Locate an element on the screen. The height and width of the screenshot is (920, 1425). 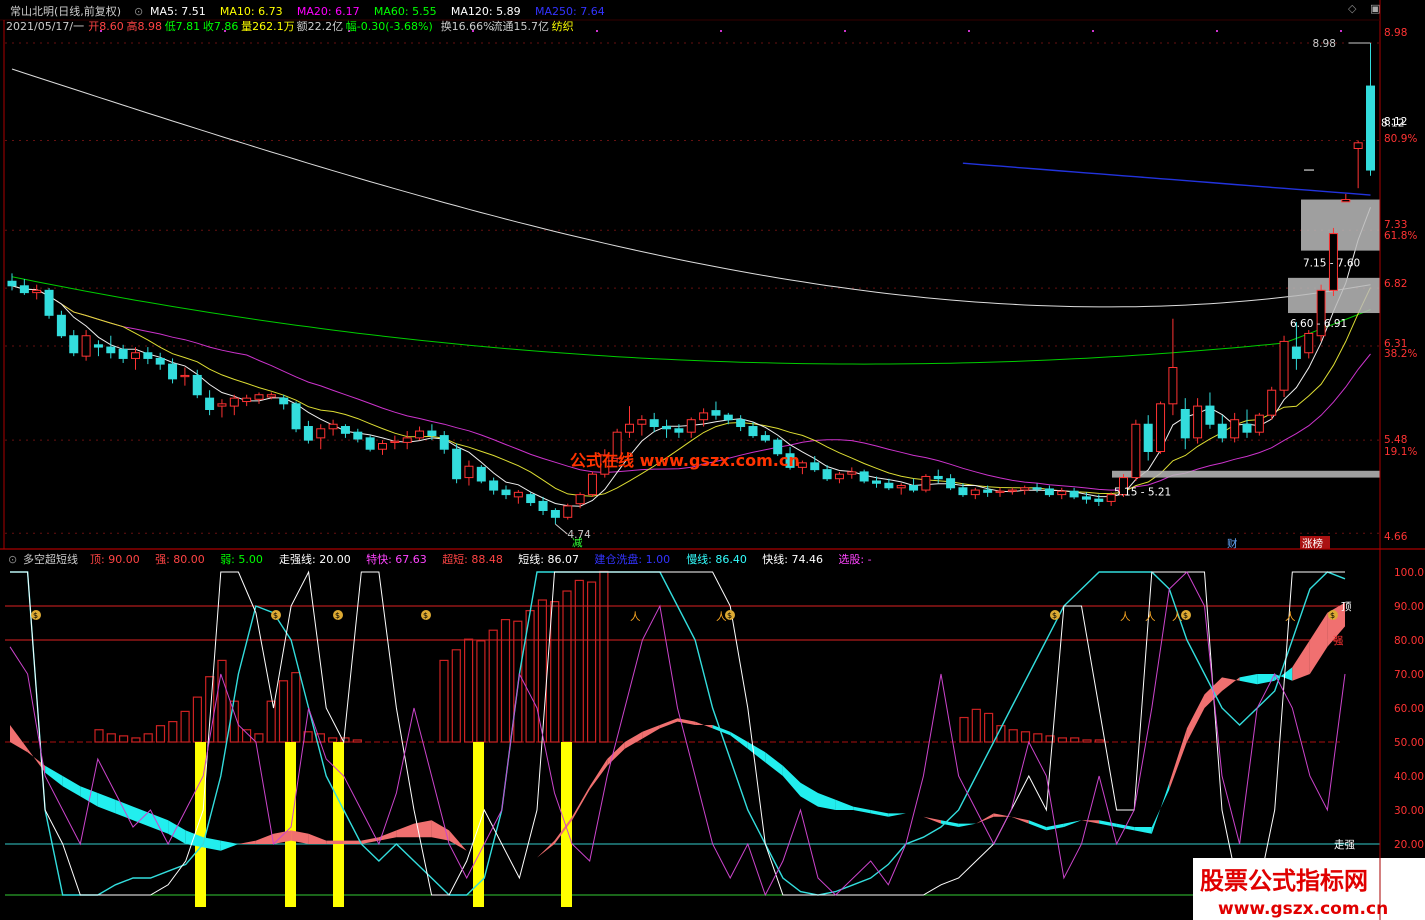
indicator-legend-item: 顶: 90.00 is located at coordinates (115, 559).